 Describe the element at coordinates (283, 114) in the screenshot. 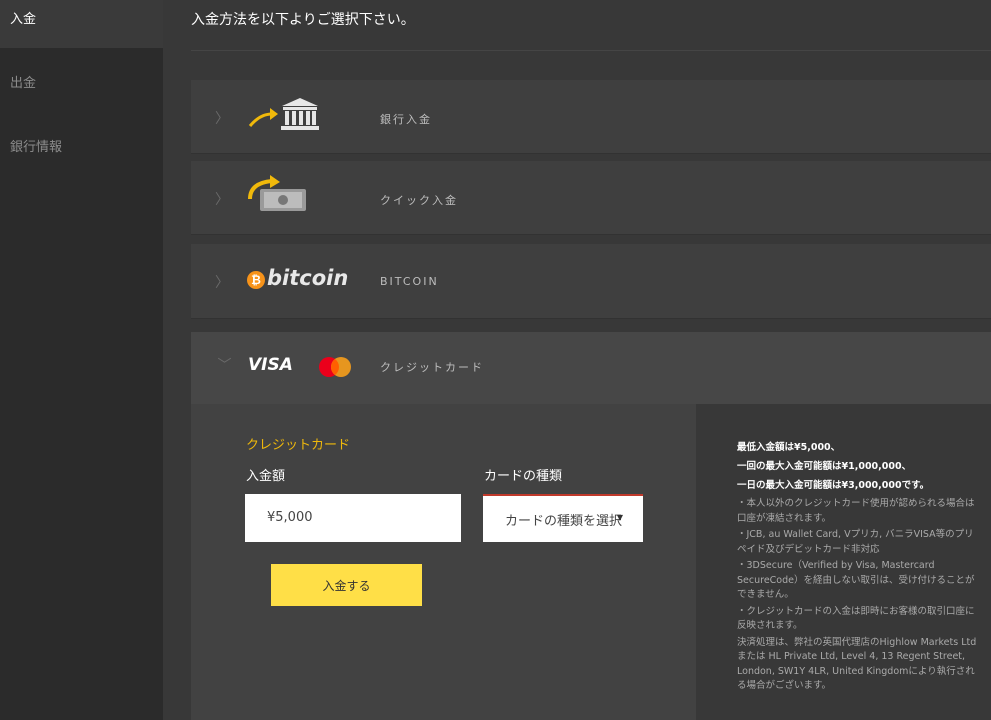

I see `bank-icon` at that location.